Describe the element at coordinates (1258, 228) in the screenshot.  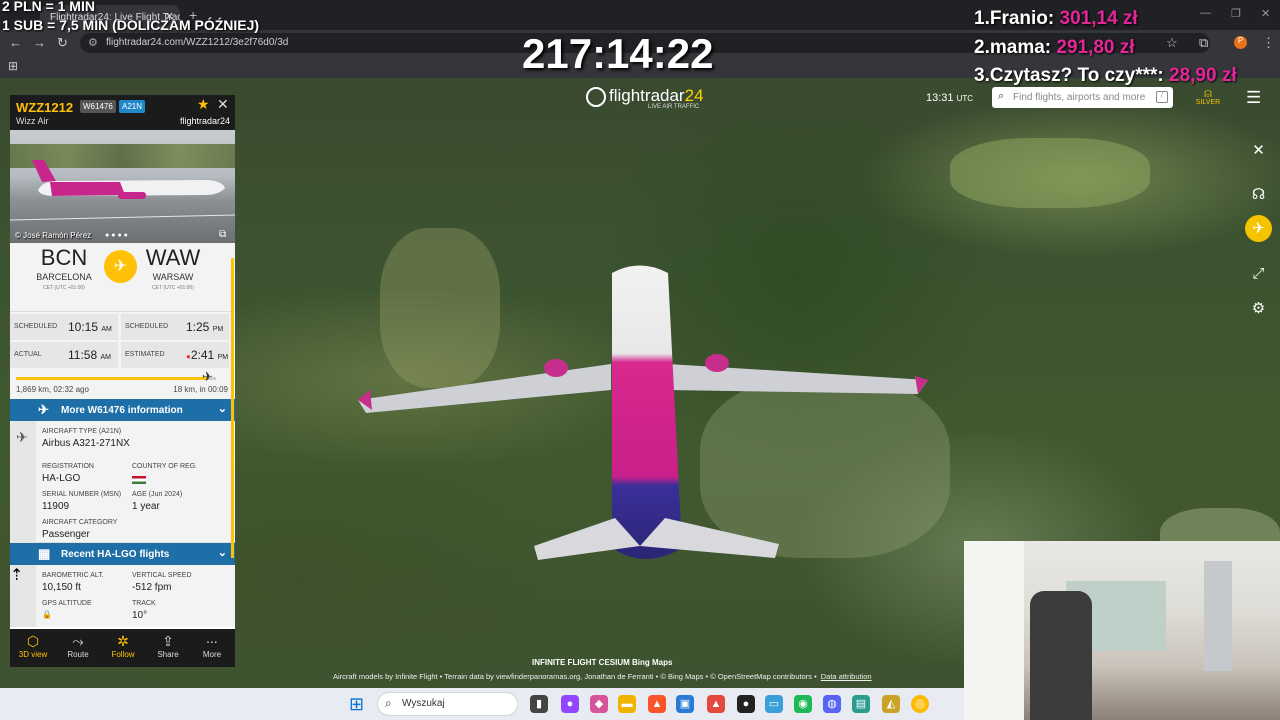
I see `aircraft-icon: ✈` at that location.